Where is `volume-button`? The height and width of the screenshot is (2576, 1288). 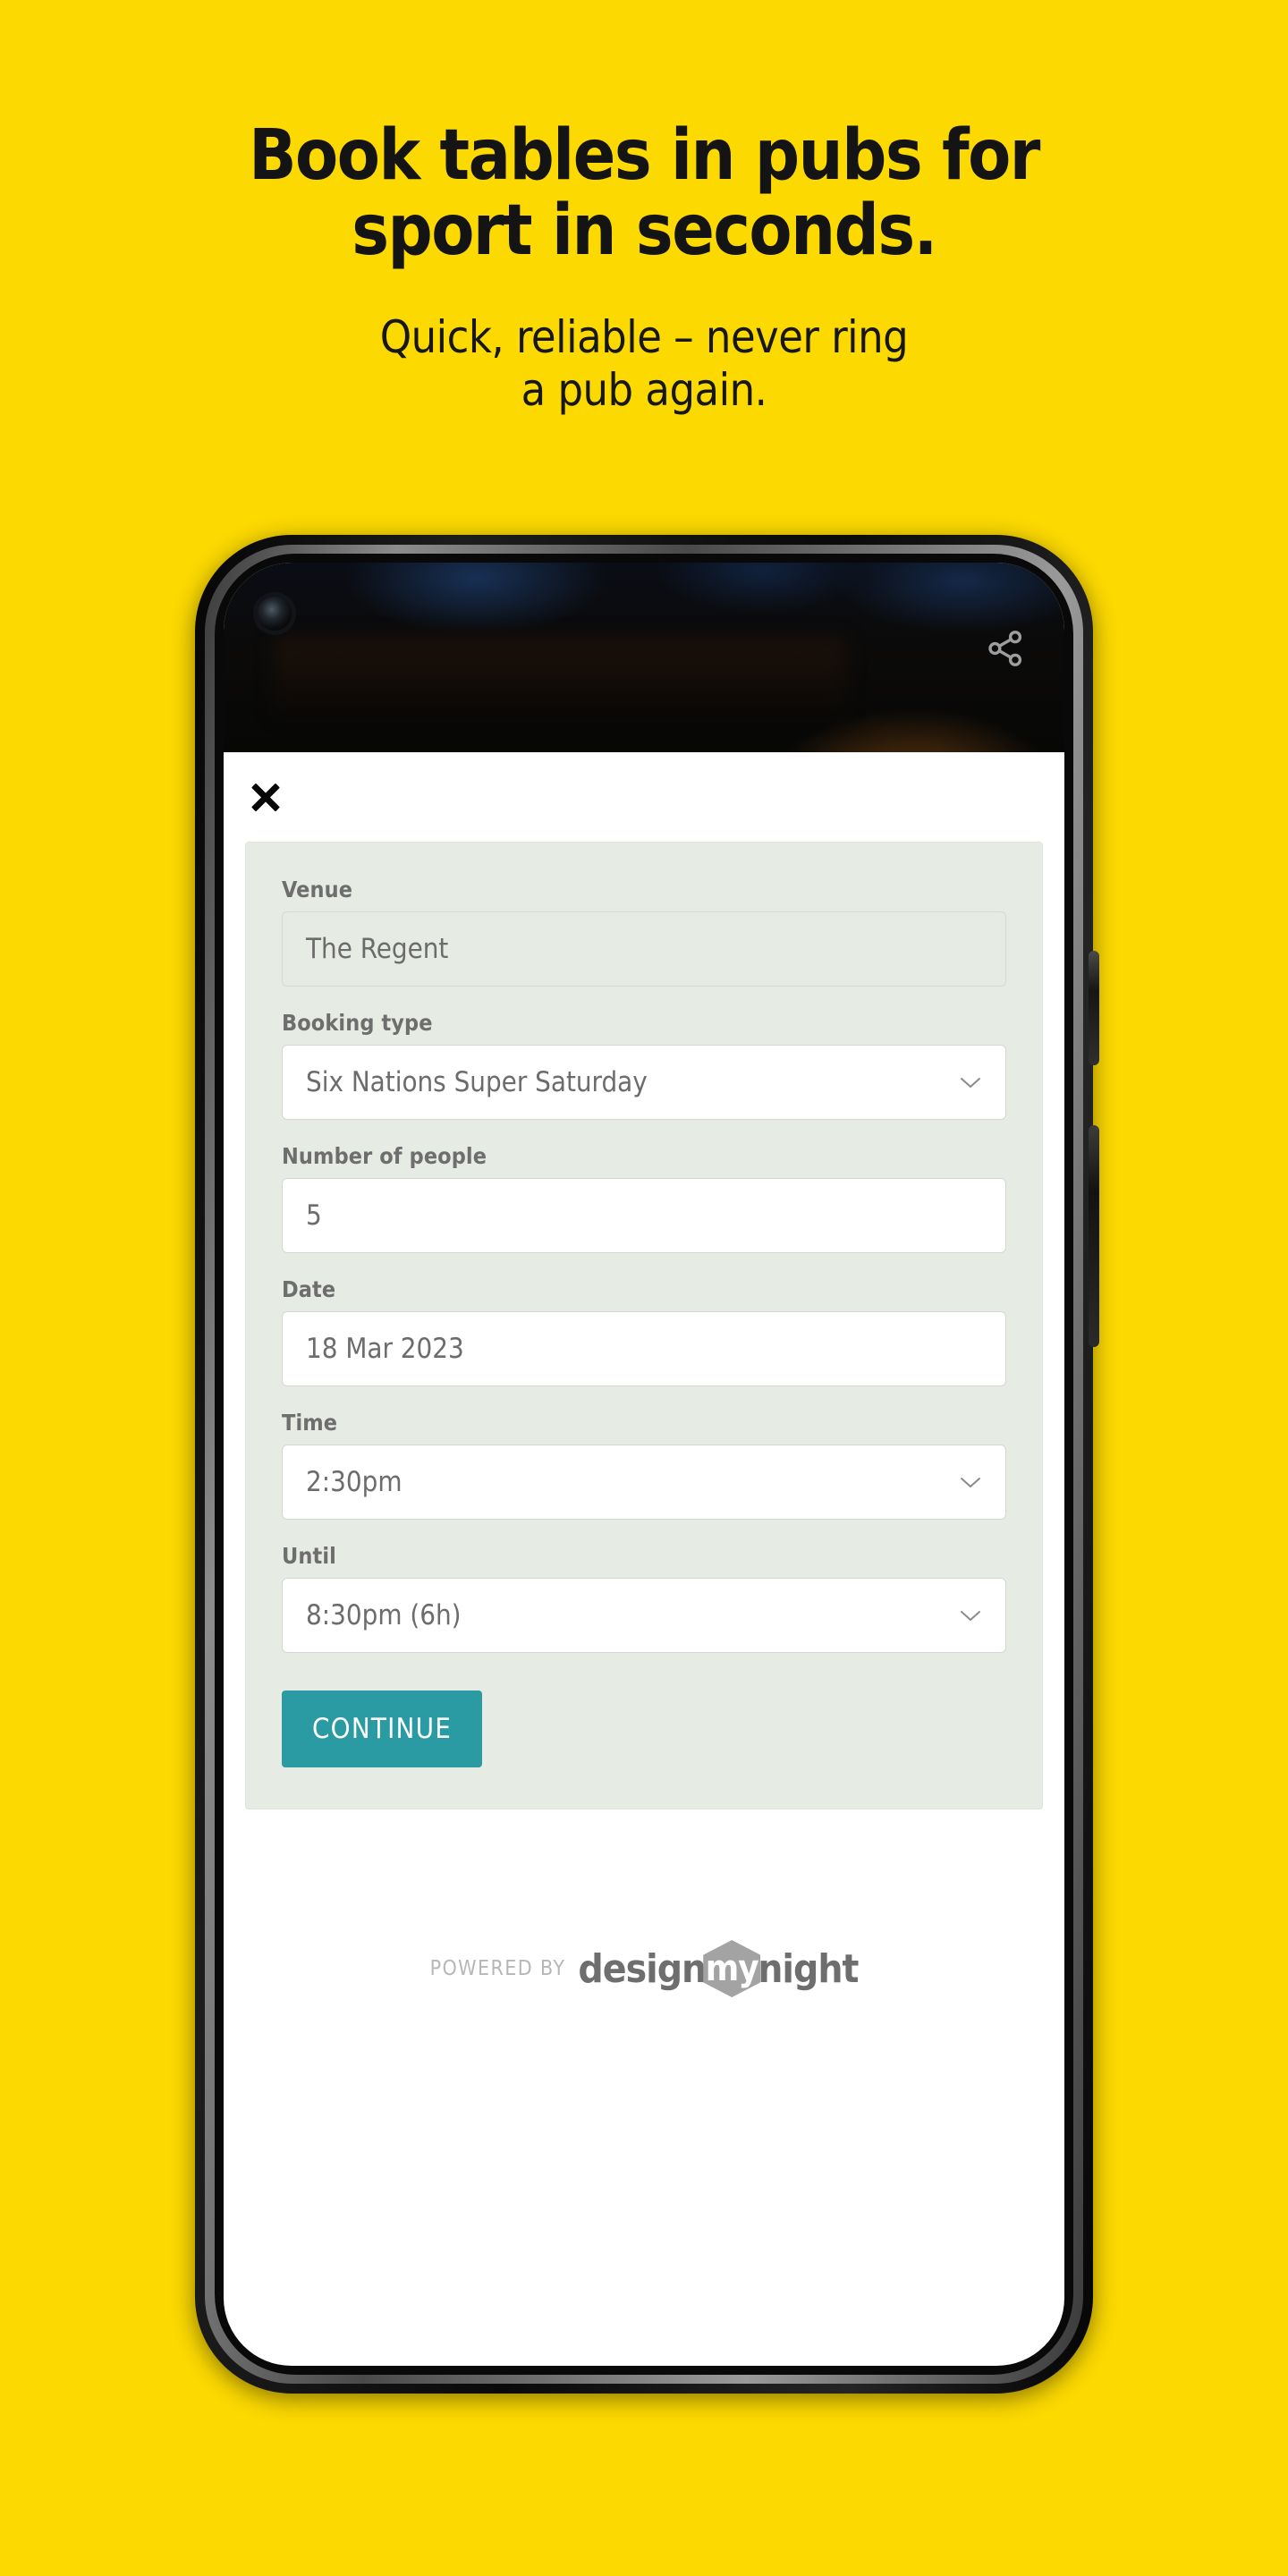
volume-button is located at coordinates (1094, 1236).